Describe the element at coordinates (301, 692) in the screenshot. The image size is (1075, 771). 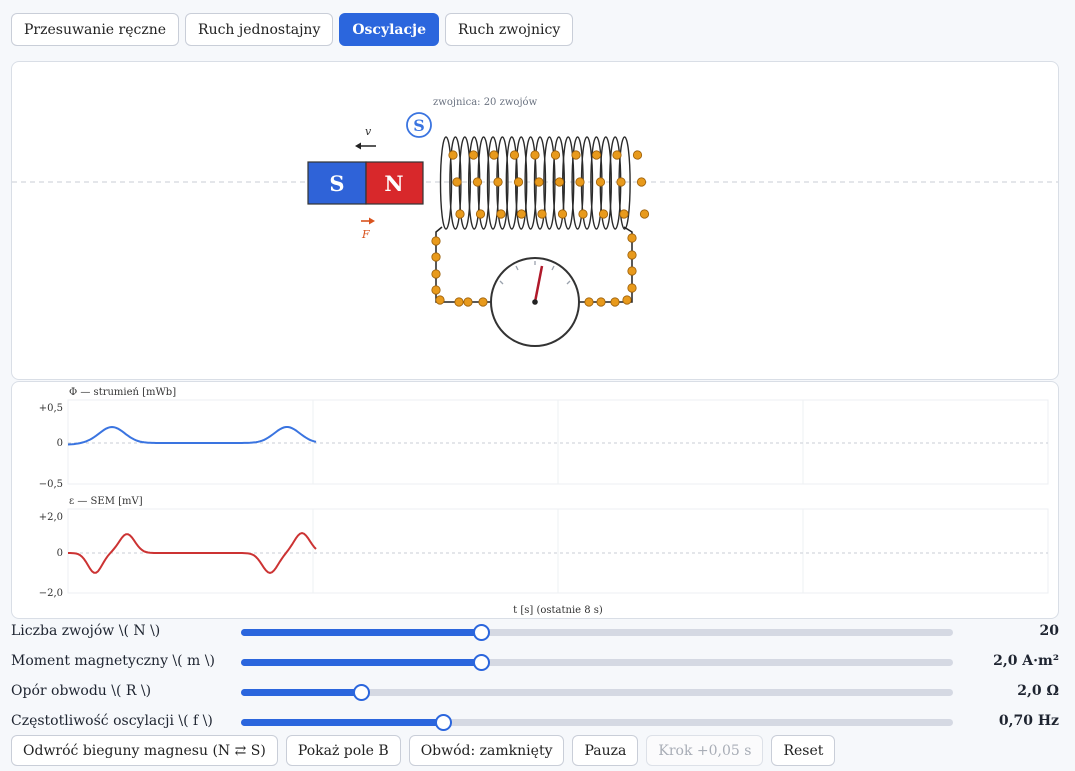
I see `slider-resistance-fill` at that location.